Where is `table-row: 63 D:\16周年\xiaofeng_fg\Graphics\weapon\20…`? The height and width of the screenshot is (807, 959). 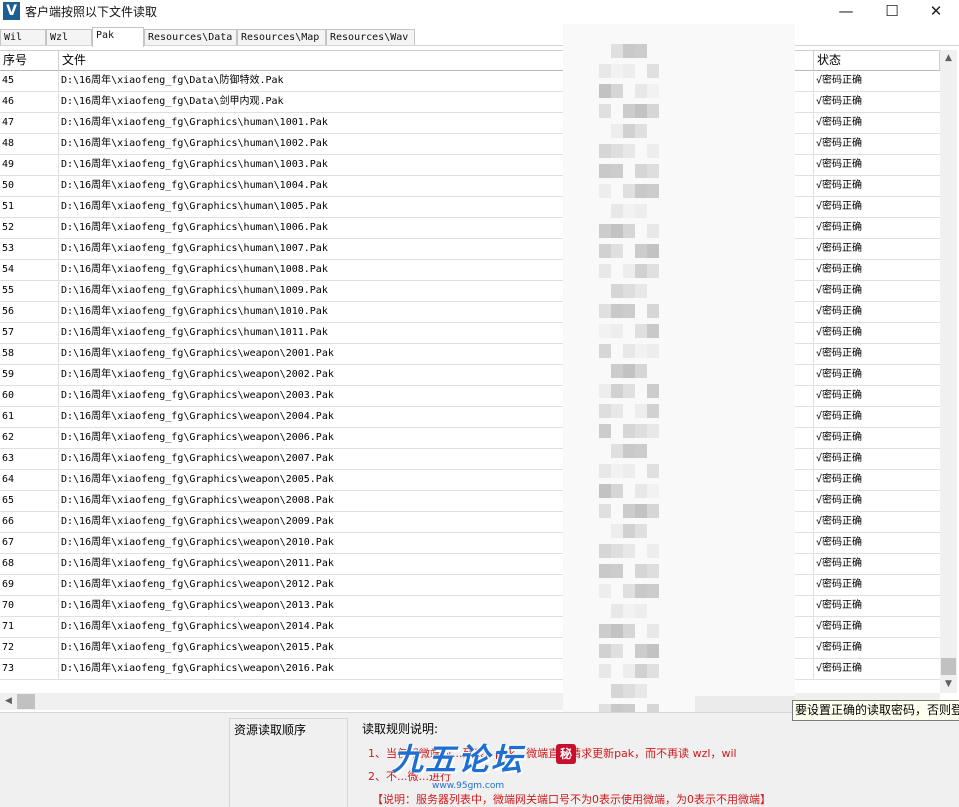 table-row: 63 D:\16周年\xiaofeng_fg\Graphics\weapon\20… is located at coordinates (470, 459).